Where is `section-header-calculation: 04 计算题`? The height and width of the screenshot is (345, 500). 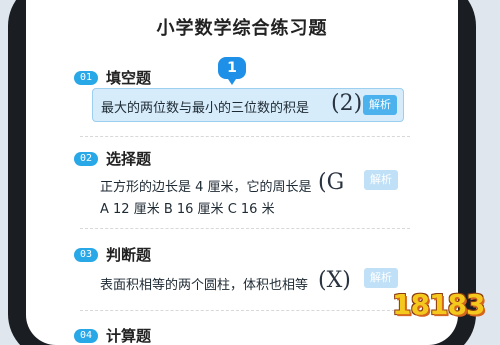
section-header-calculation: 04 计算题 is located at coordinates (112, 335).